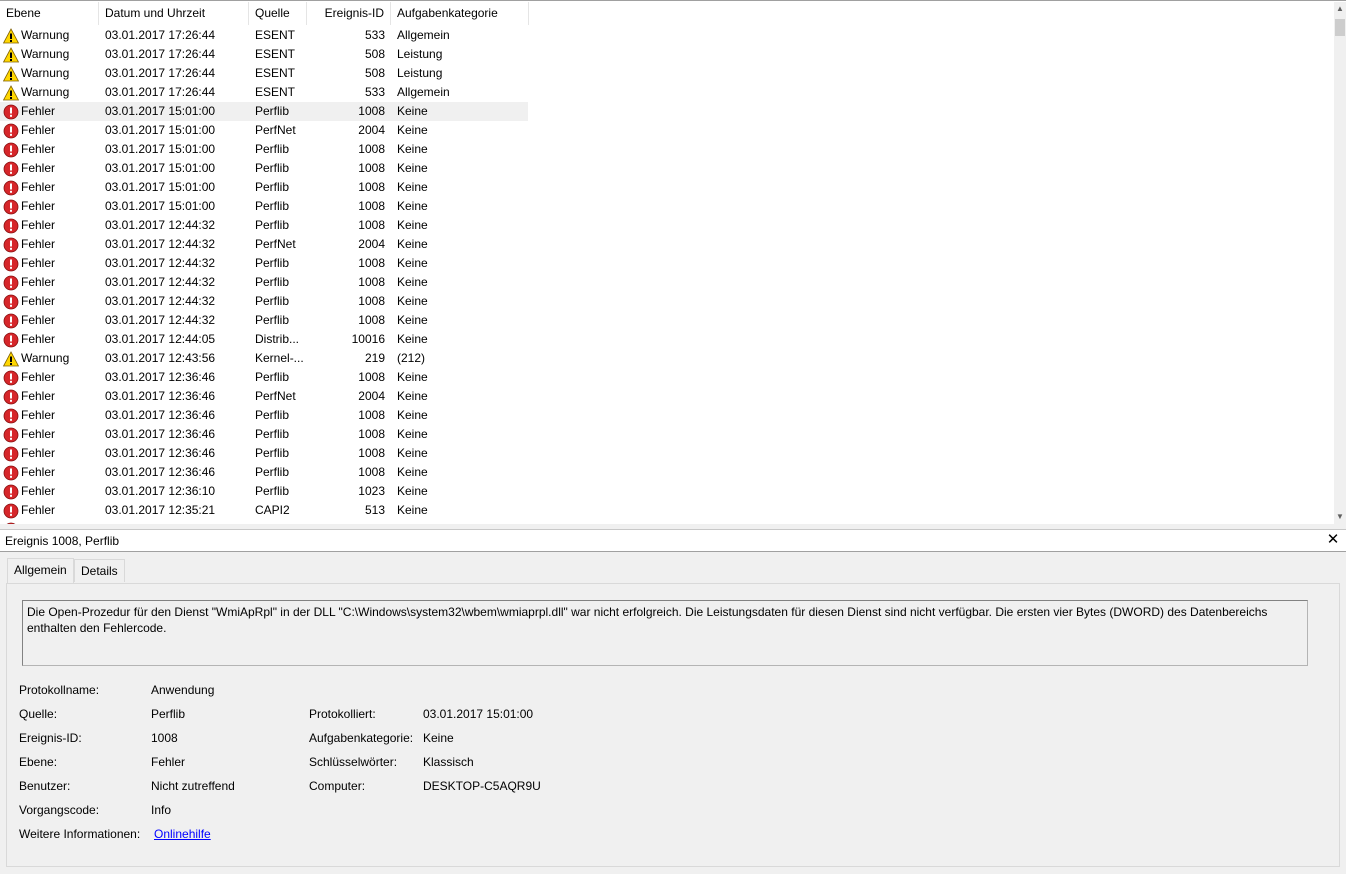  I want to click on online-help-link: Onlinehilfe, so click(182, 834).